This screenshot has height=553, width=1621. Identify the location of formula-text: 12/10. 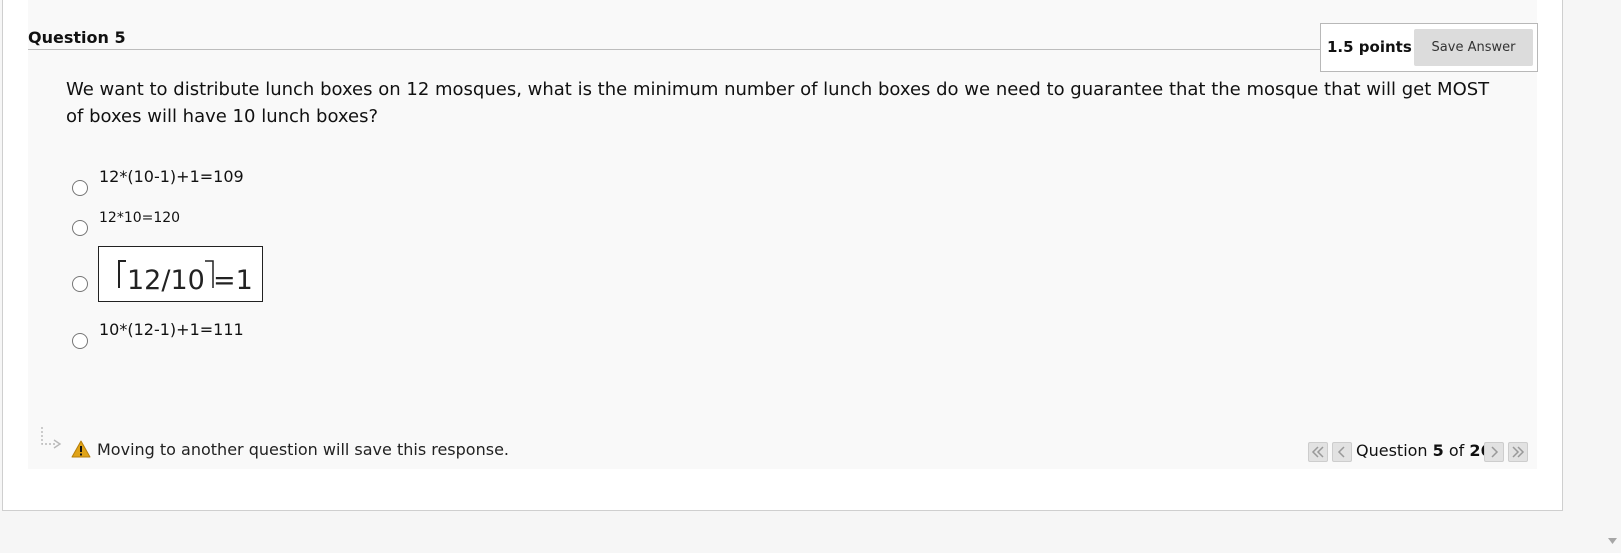
(166, 280).